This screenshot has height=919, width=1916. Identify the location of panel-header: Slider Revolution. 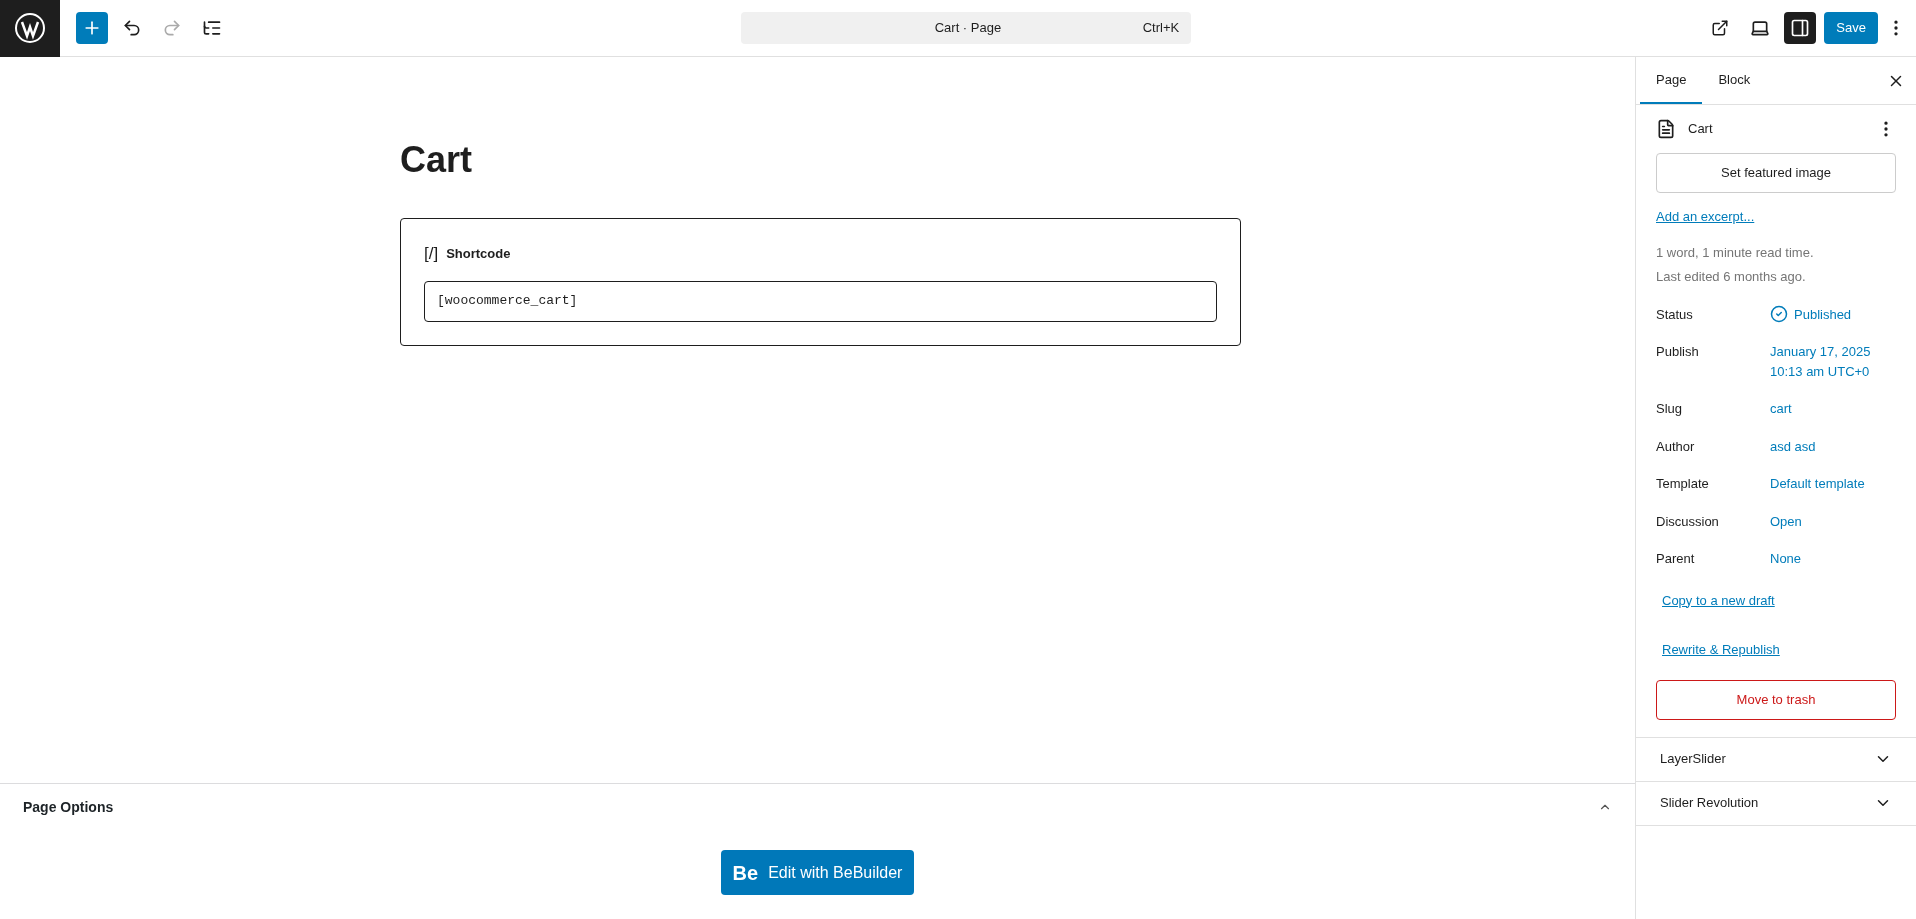
(1776, 803).